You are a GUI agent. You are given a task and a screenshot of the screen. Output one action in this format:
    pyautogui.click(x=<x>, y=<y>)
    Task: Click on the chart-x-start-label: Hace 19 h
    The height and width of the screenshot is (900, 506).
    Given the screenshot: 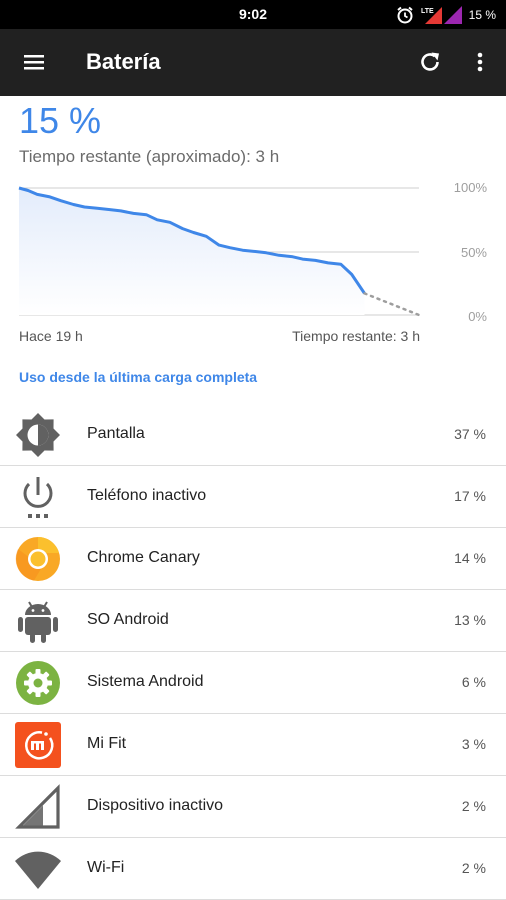 What is the action you would take?
    pyautogui.click(x=51, y=336)
    